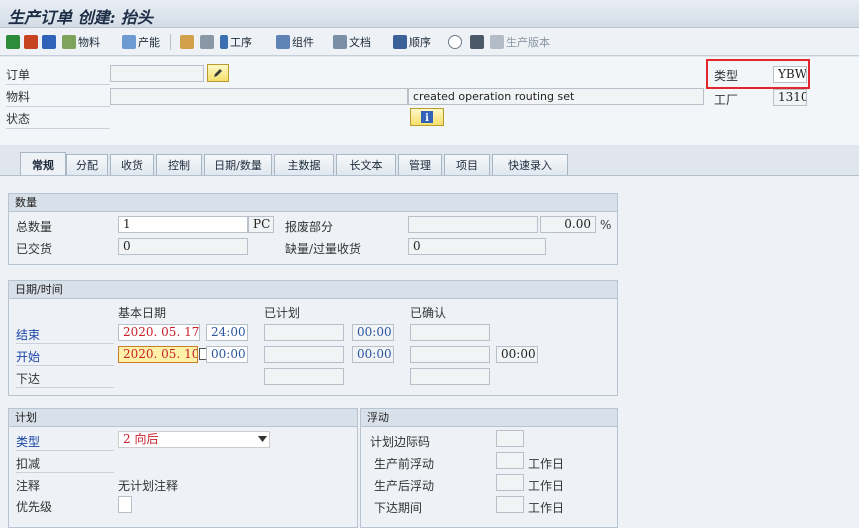 The image size is (859, 528). What do you see at coordinates (28, 335) in the screenshot?
I see `end-label: 结束` at bounding box center [28, 335].